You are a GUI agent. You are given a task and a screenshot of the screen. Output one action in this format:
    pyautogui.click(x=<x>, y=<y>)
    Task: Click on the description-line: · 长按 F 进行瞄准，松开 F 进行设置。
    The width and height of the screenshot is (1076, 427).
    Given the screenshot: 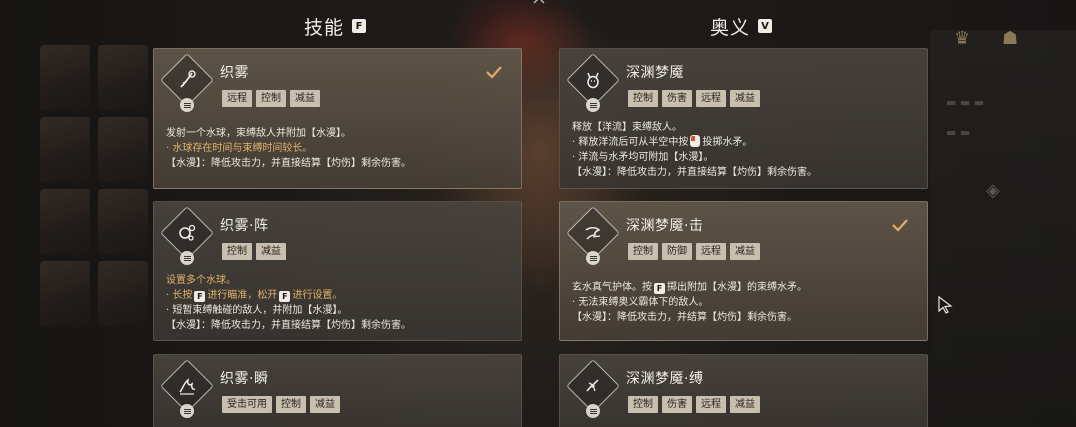 What is the action you would take?
    pyautogui.click(x=288, y=295)
    